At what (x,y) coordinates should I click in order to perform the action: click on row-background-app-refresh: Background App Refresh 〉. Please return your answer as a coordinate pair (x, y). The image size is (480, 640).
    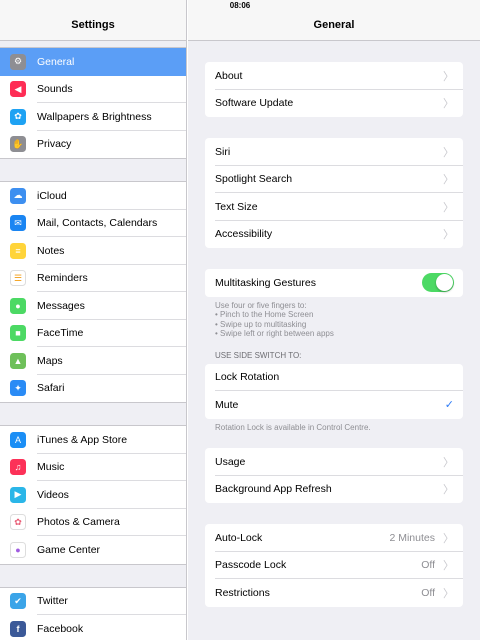
    Looking at the image, I should click on (334, 490).